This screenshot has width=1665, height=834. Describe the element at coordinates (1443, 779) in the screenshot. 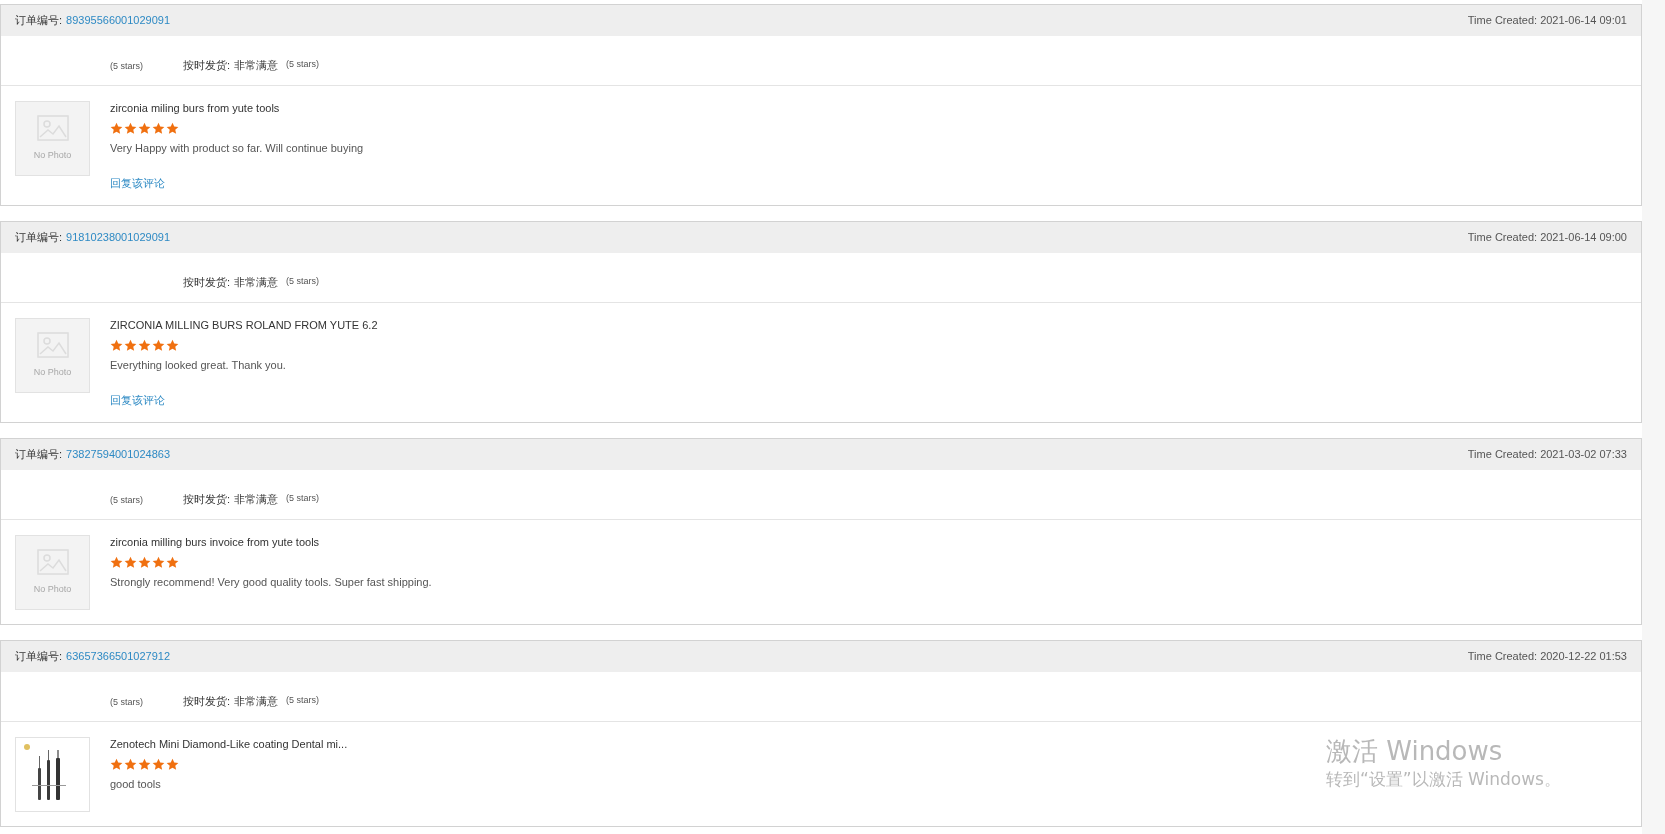

I see `activation-text: 转到“设置”以激活 Windows。` at that location.